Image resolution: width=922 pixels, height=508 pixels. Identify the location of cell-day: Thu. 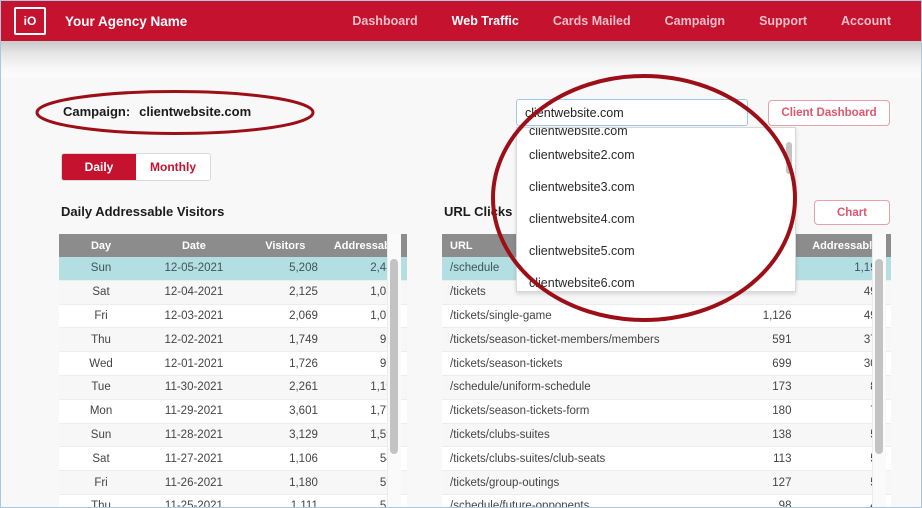
(101, 500).